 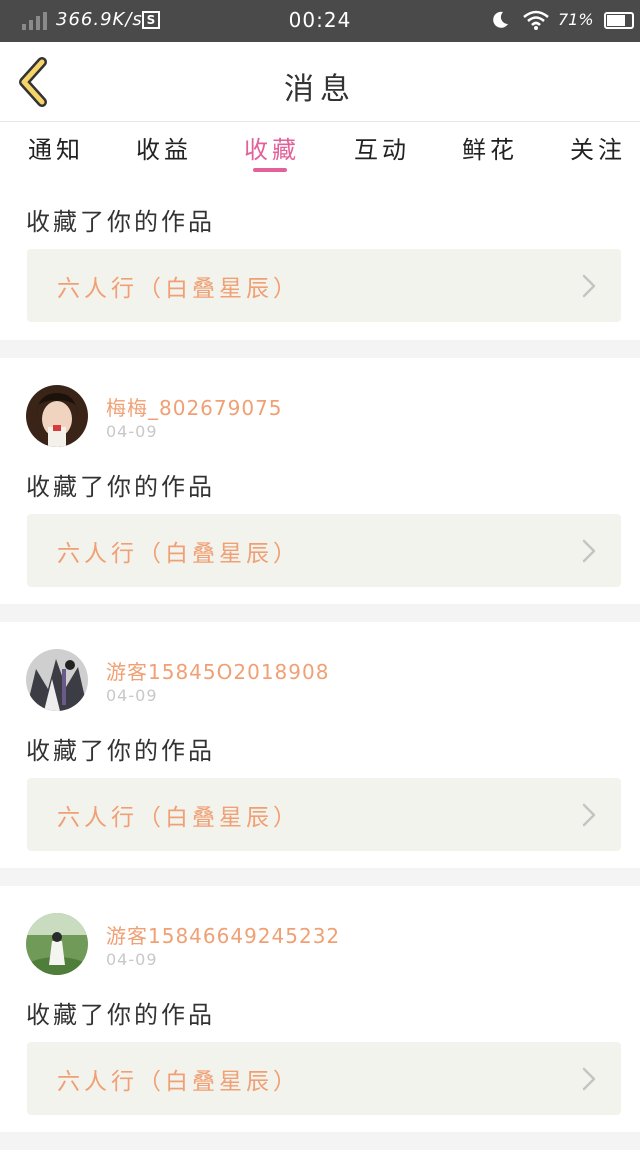 I want to click on wifi-icon, so click(x=536, y=20).